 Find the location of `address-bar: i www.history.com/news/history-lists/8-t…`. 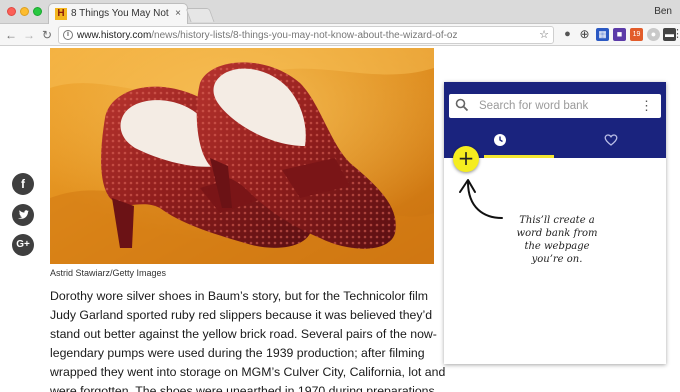

address-bar: i www.history.com/news/history-lists/8-t… is located at coordinates (306, 35).